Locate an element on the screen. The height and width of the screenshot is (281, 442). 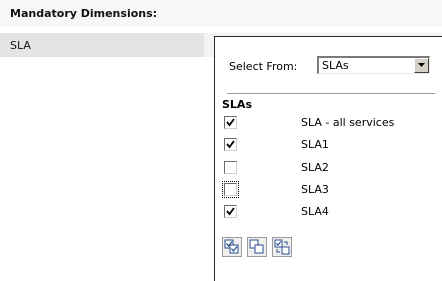
divider is located at coordinates (331, 93).